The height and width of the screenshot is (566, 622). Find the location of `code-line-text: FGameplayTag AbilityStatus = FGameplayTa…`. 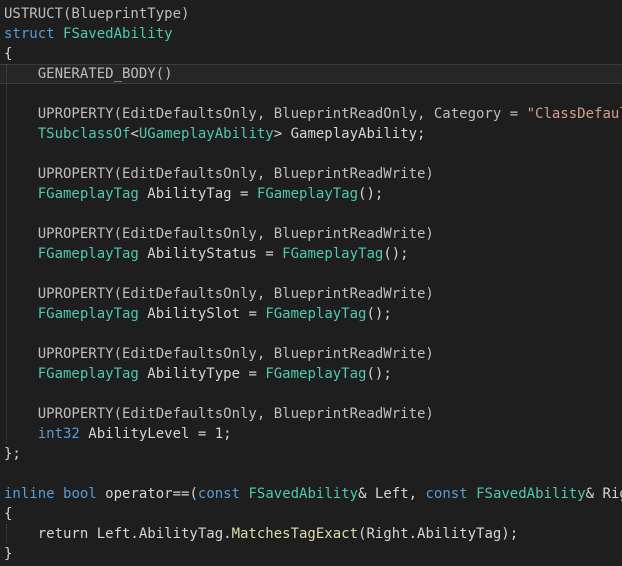

code-line-text: FGameplayTag AbilityStatus = FGameplayTa… is located at coordinates (206, 254).